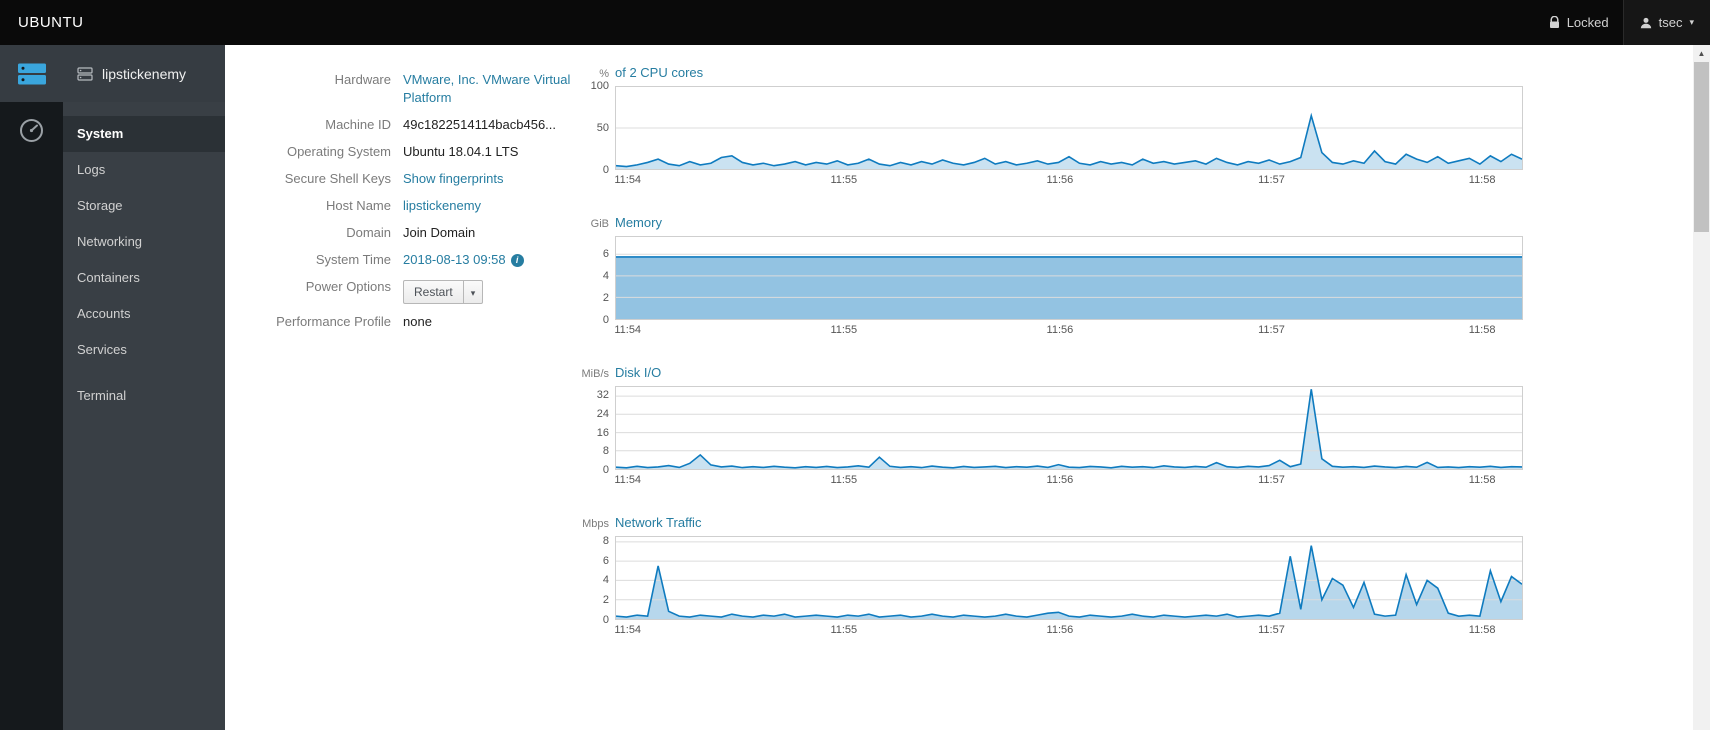 This screenshot has height=730, width=1710. Describe the element at coordinates (486, 88) in the screenshot. I see `hardware-link: VMware, Inc. VMware Virtual Platform` at that location.